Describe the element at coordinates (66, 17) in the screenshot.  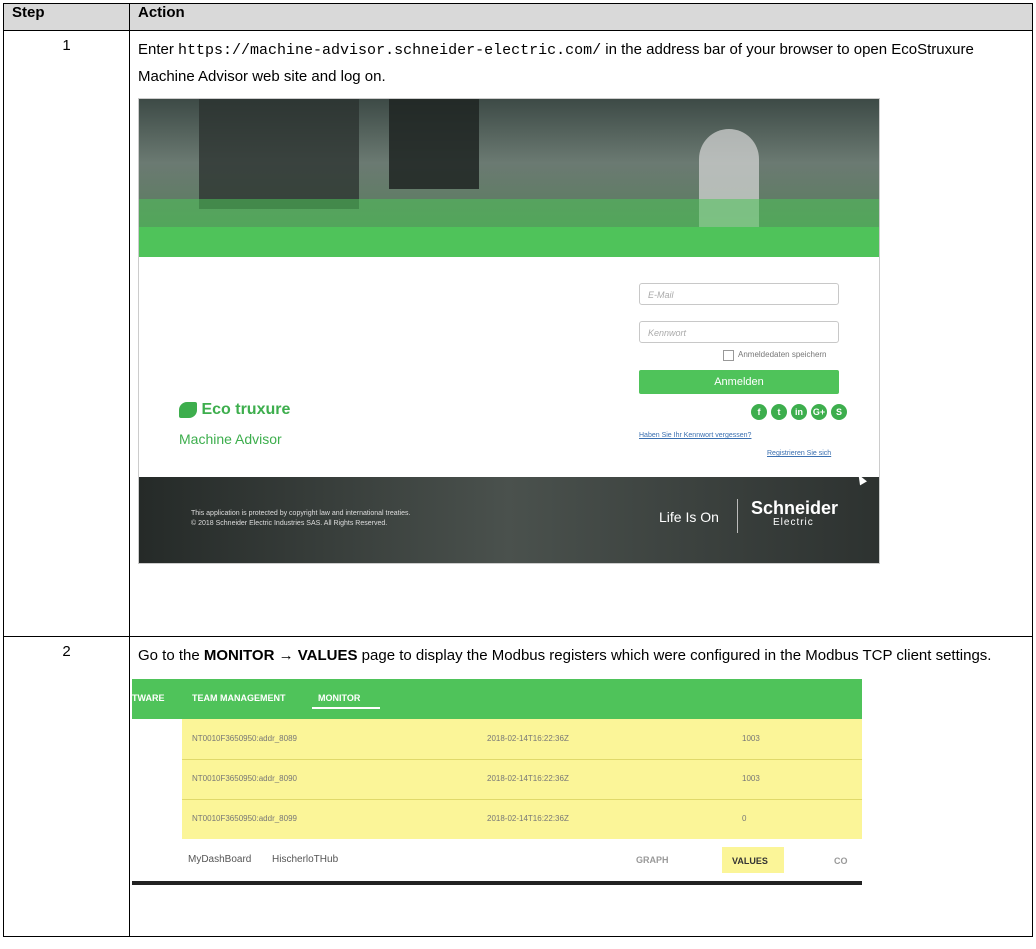
I see `header-step: Step` at that location.